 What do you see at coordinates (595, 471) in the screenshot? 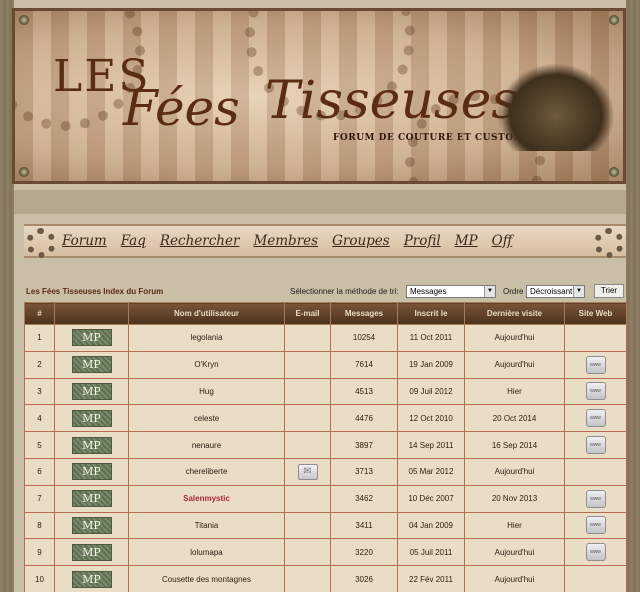
I see `cell-website` at bounding box center [595, 471].